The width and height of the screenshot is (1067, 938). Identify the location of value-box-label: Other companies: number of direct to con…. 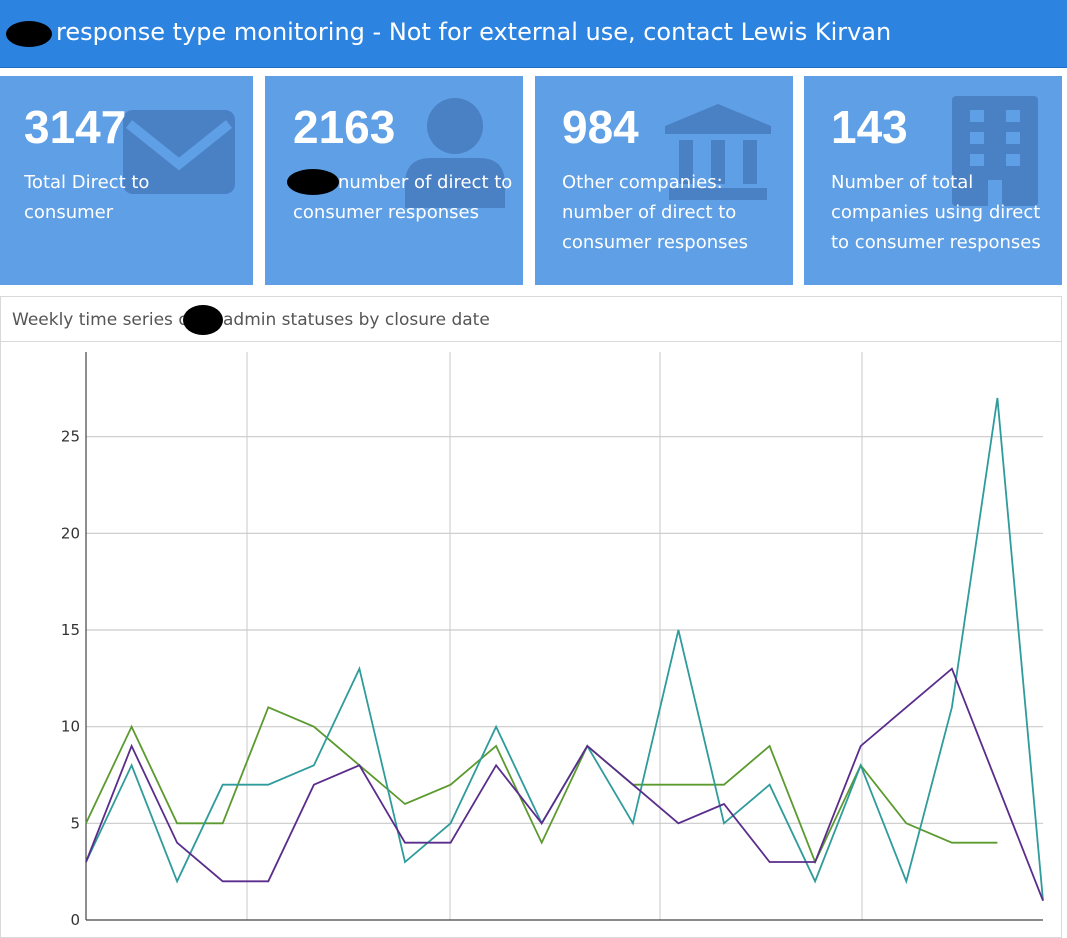
(655, 212).